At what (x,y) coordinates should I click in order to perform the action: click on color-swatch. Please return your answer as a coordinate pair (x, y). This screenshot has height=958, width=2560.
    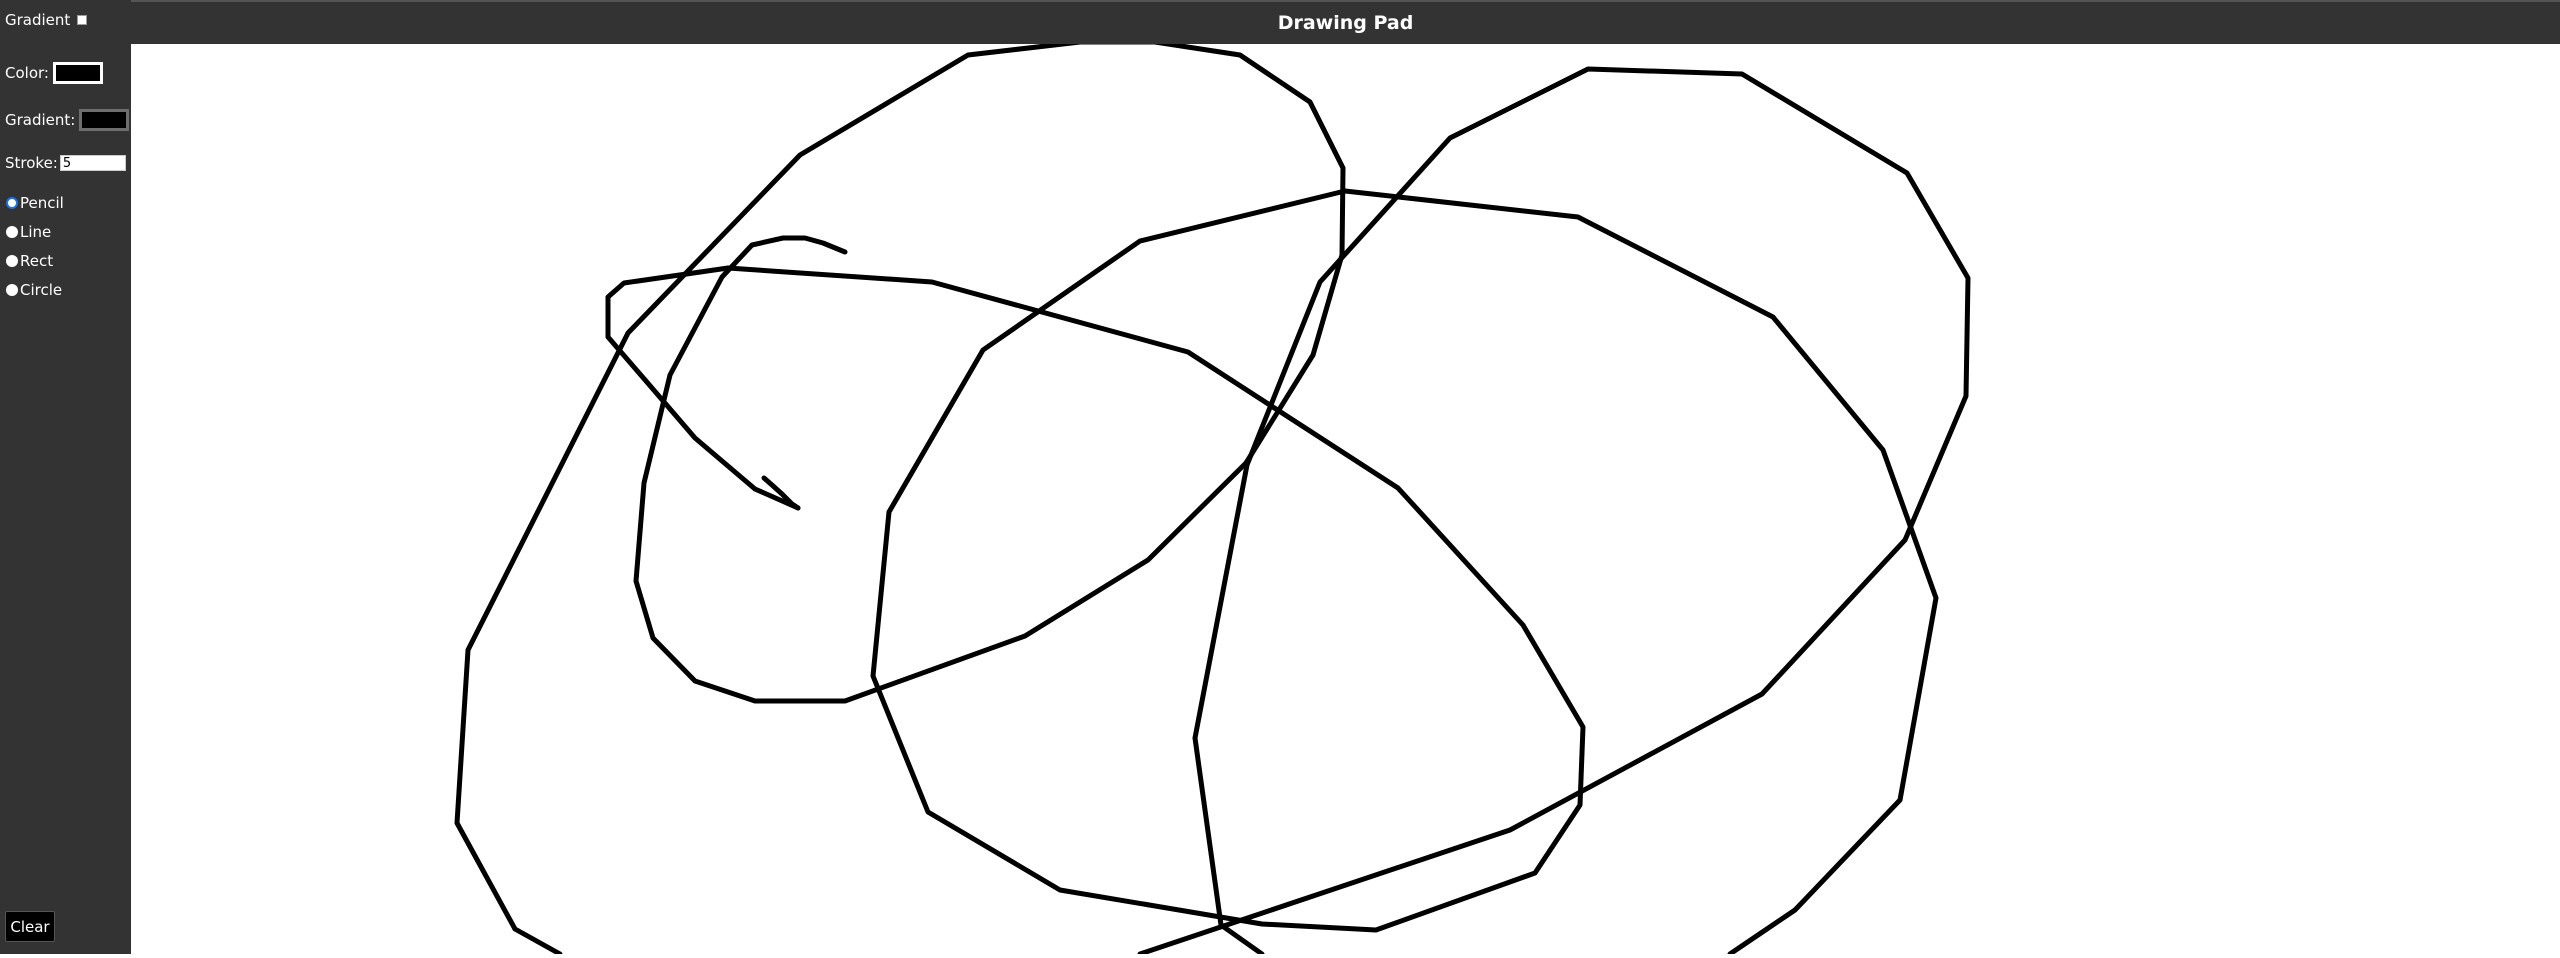
    Looking at the image, I should click on (77, 73).